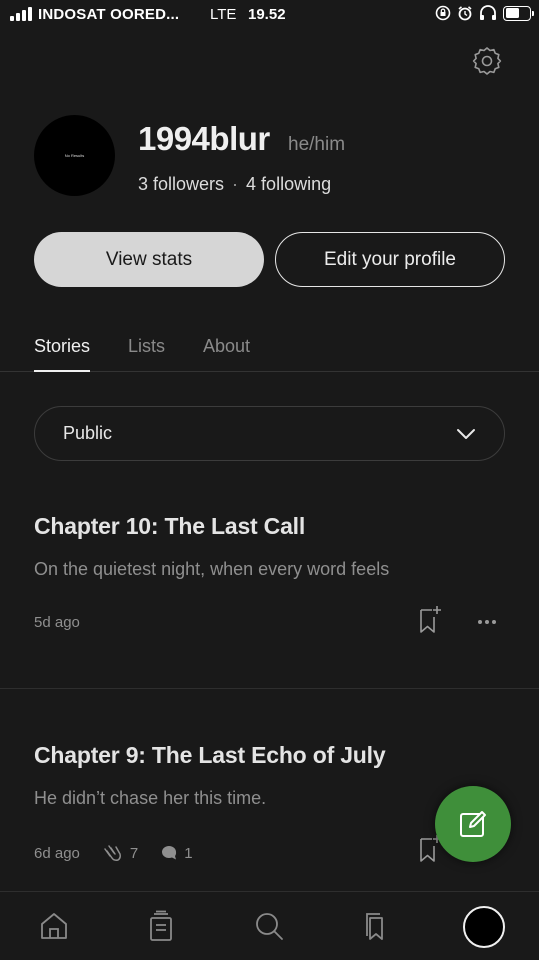 This screenshot has height=960, width=539. I want to click on story-meta: 6d ago 7 1, so click(113, 853).